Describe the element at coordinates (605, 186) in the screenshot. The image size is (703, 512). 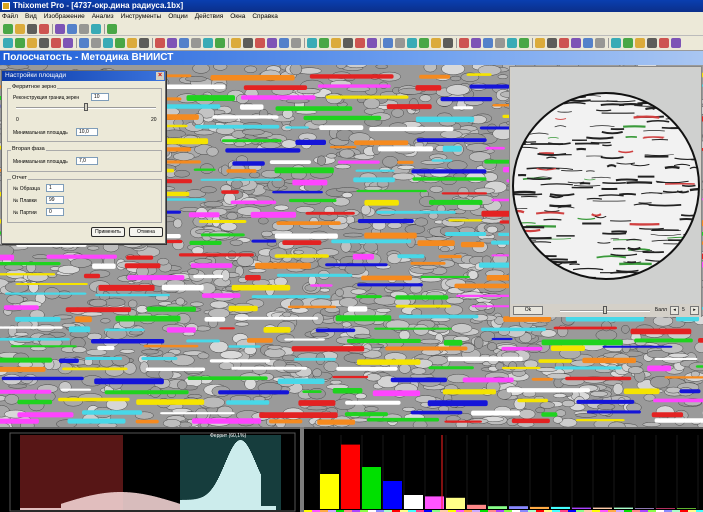
I see `zoom-view-canvas` at that location.